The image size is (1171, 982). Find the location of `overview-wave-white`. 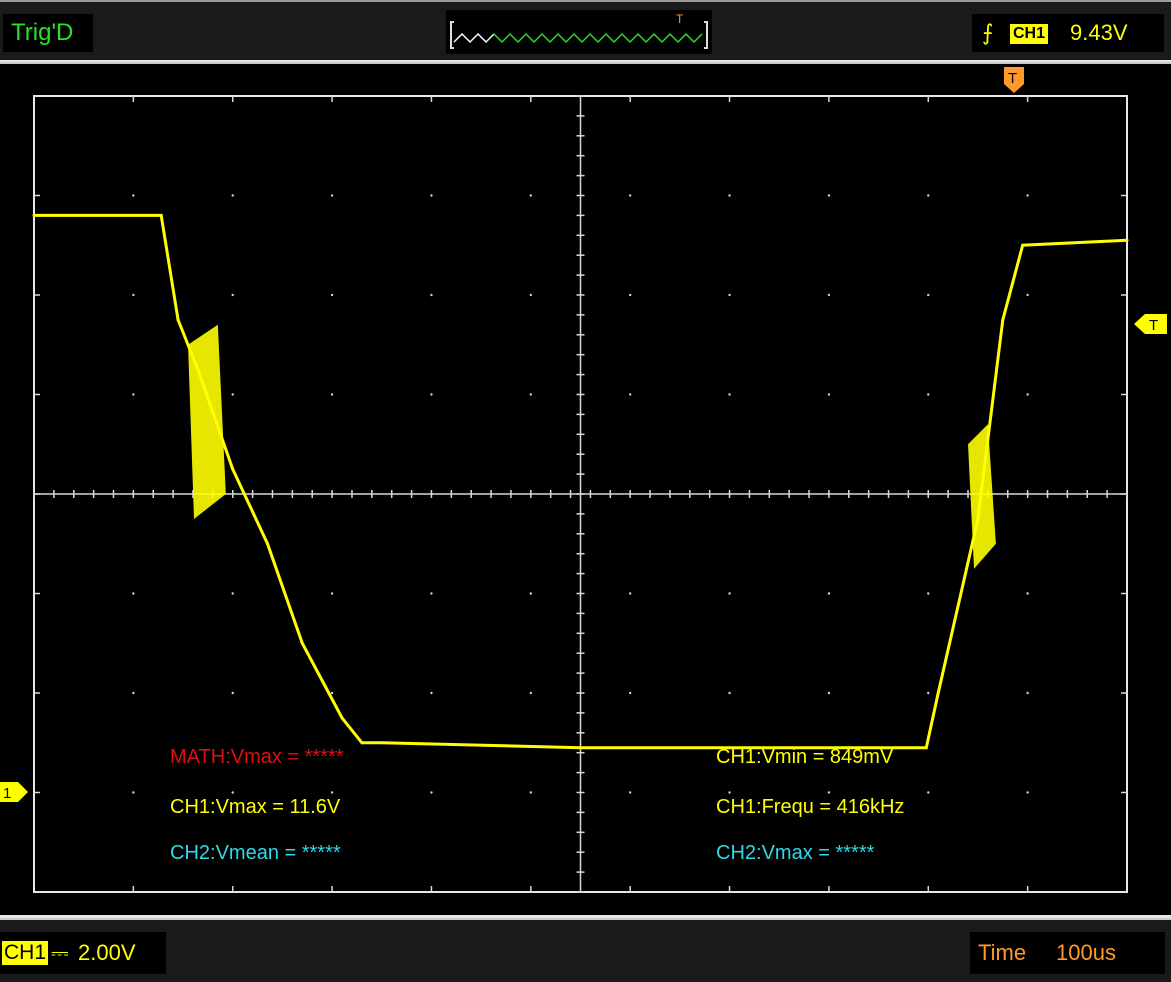

overview-wave-white is located at coordinates (474, 38).